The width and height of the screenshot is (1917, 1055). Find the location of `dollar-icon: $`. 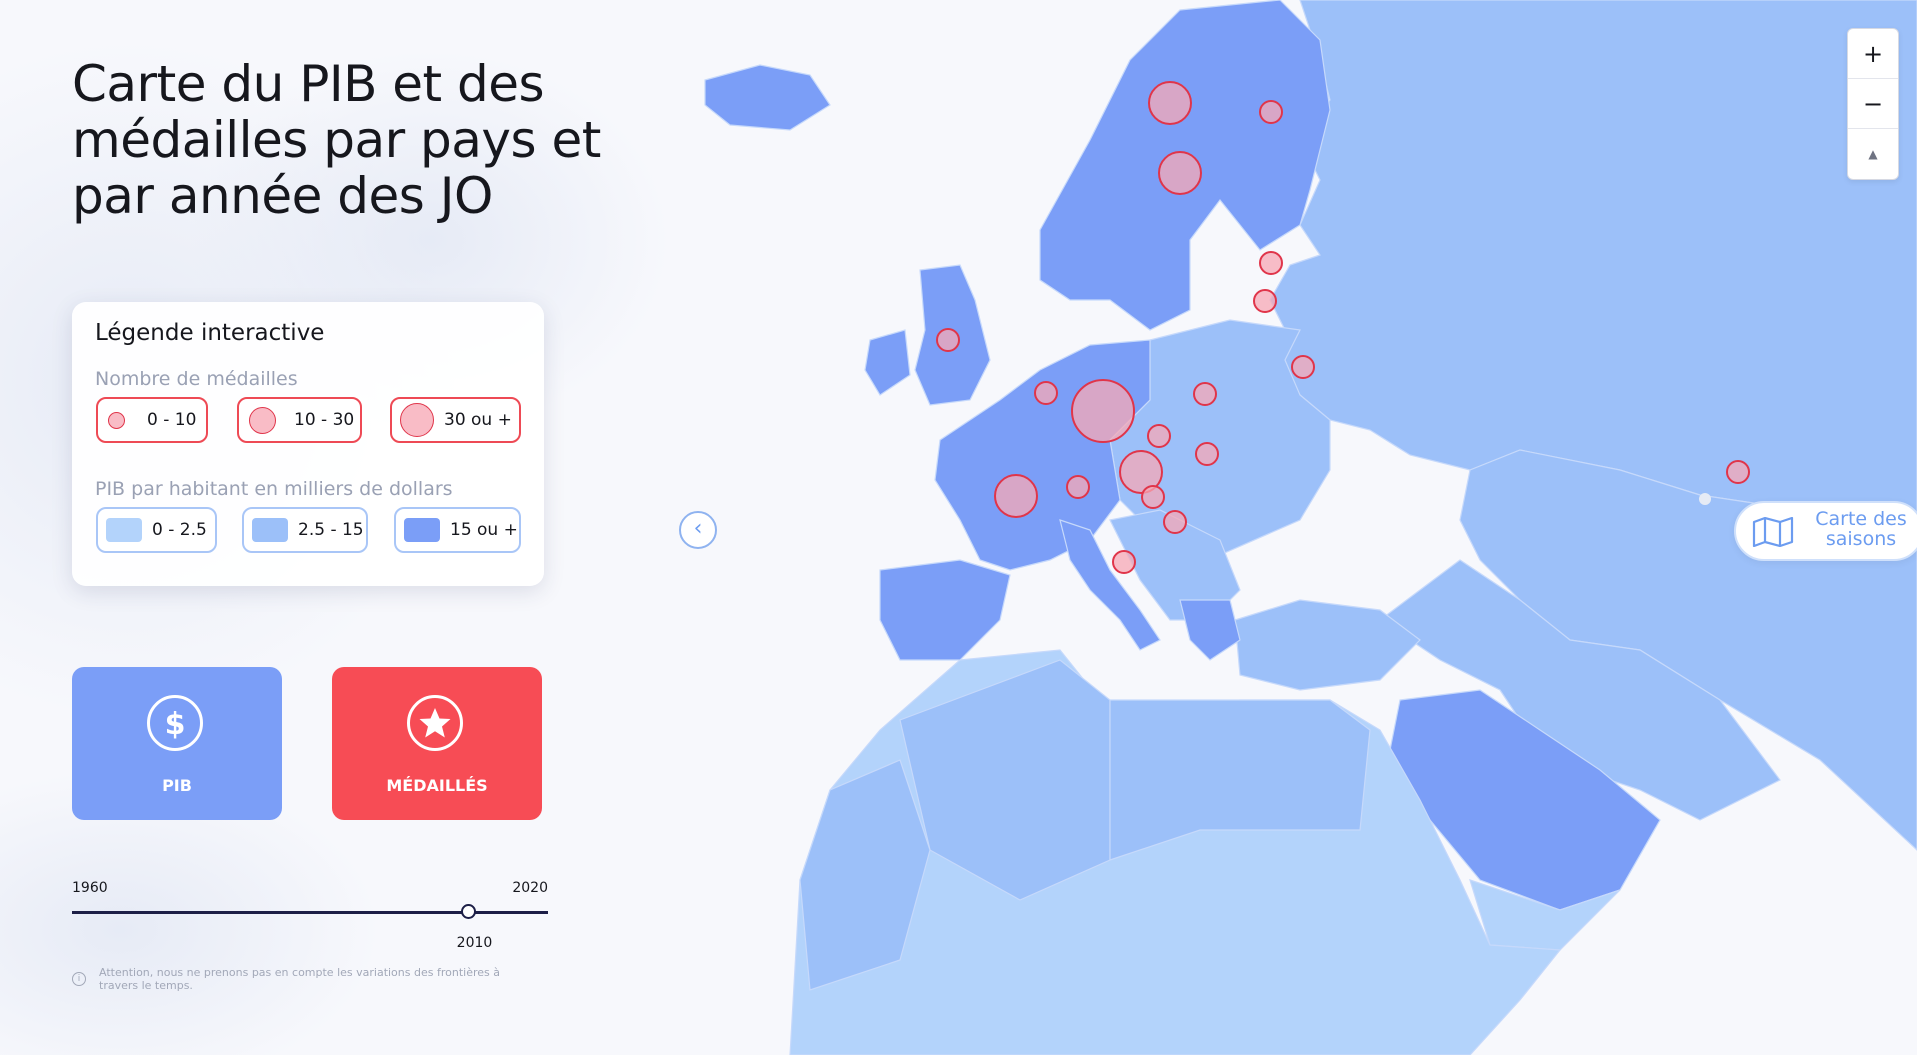

dollar-icon: $ is located at coordinates (175, 723).